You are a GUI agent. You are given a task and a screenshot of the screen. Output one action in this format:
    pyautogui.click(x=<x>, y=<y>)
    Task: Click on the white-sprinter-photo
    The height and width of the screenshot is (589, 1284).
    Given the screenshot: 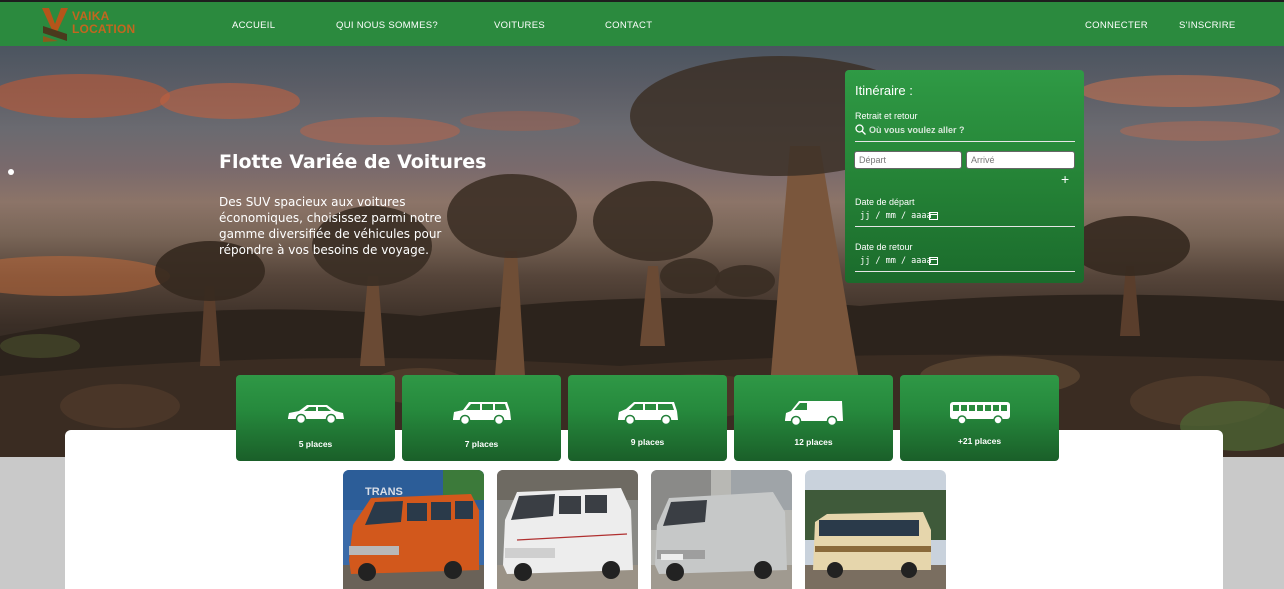 What is the action you would take?
    pyautogui.click(x=567, y=529)
    